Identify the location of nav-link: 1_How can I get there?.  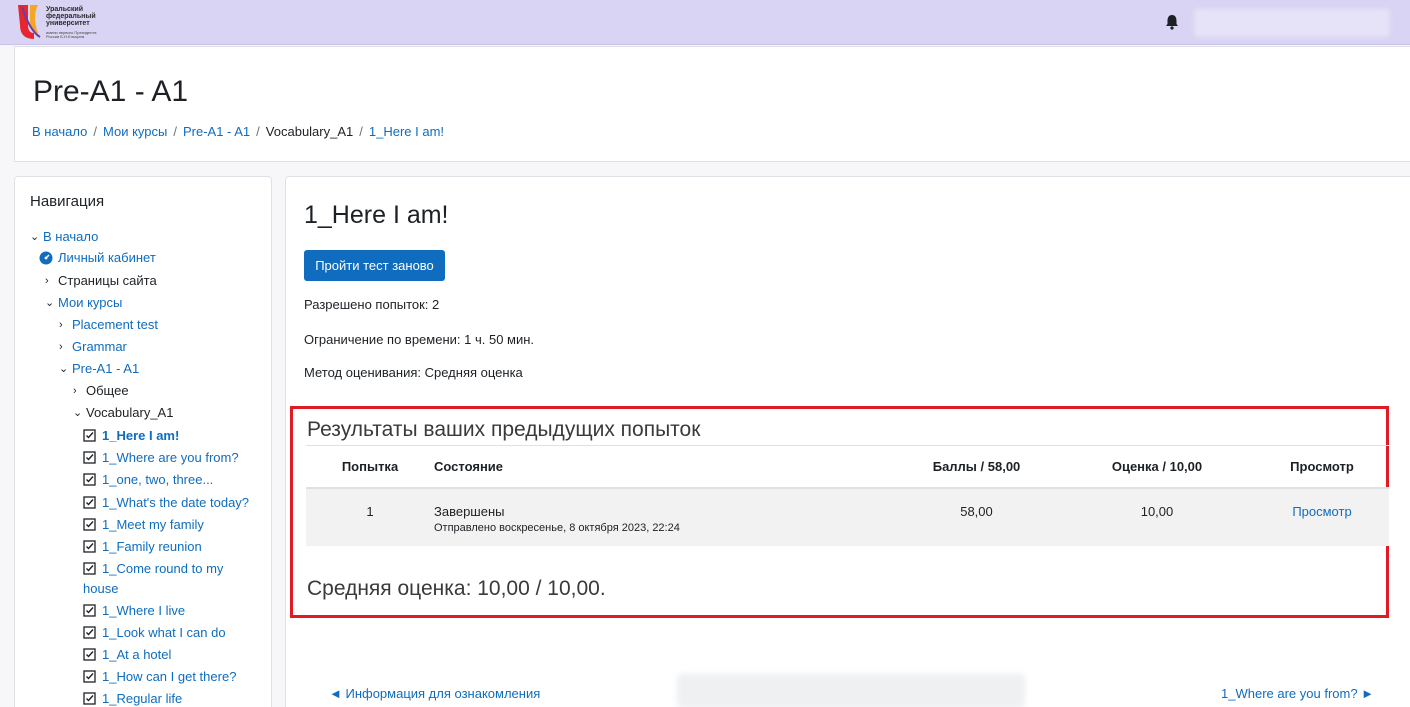
(169, 676).